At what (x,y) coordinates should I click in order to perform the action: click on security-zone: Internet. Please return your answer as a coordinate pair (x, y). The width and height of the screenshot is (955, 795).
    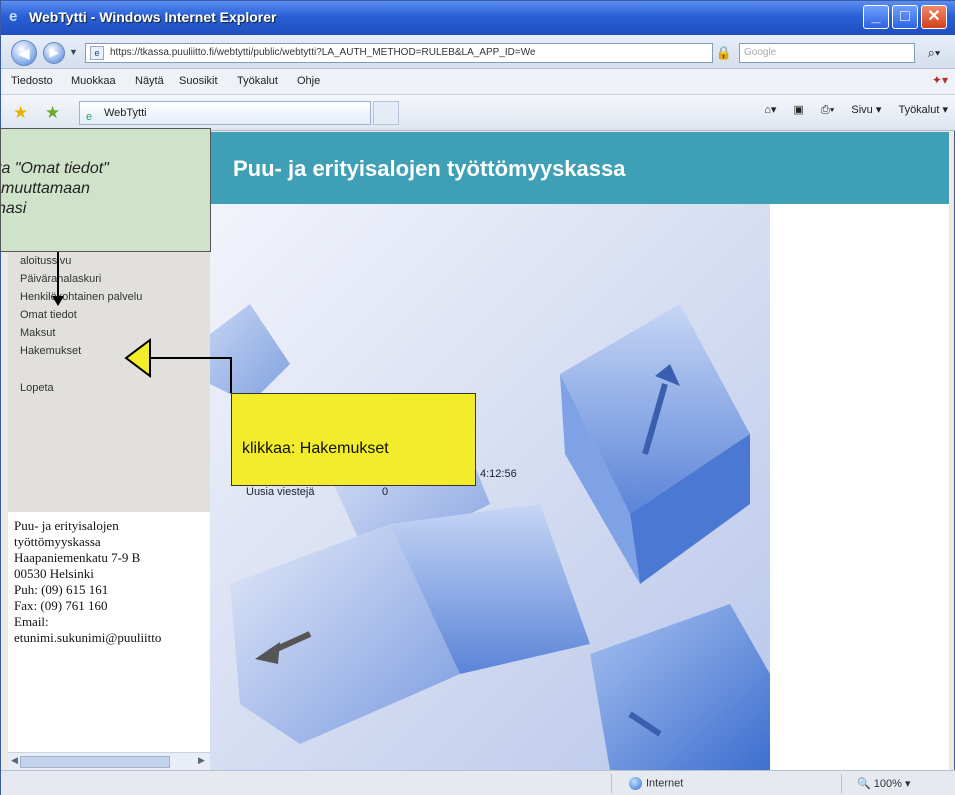
    Looking at the image, I should click on (656, 783).